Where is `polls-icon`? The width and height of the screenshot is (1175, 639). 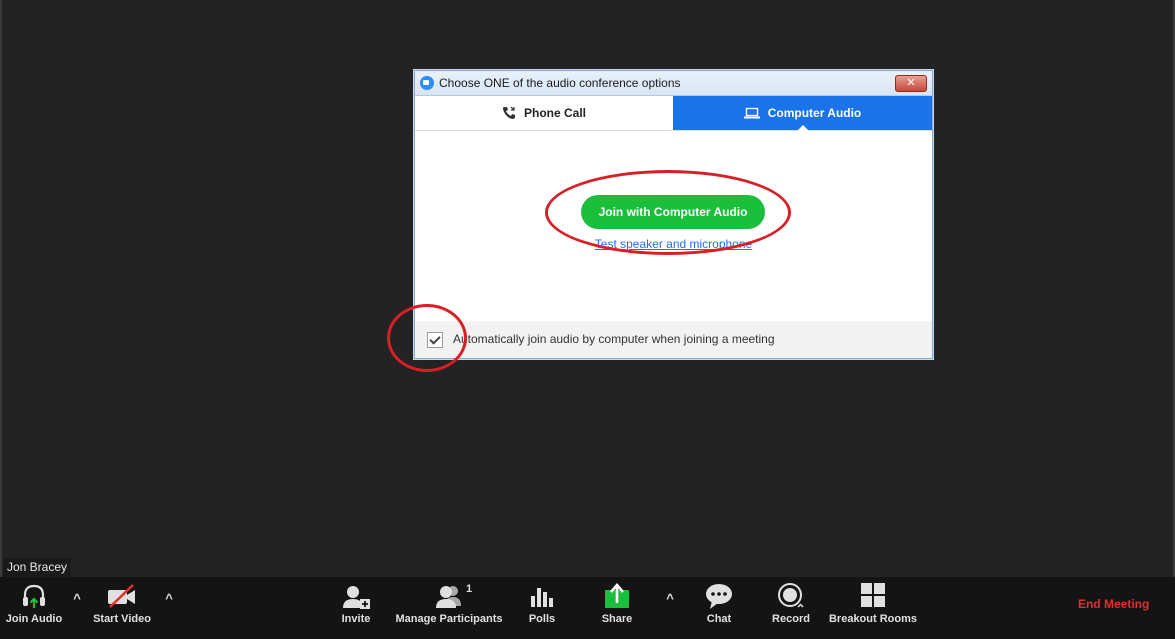 polls-icon is located at coordinates (542, 597).